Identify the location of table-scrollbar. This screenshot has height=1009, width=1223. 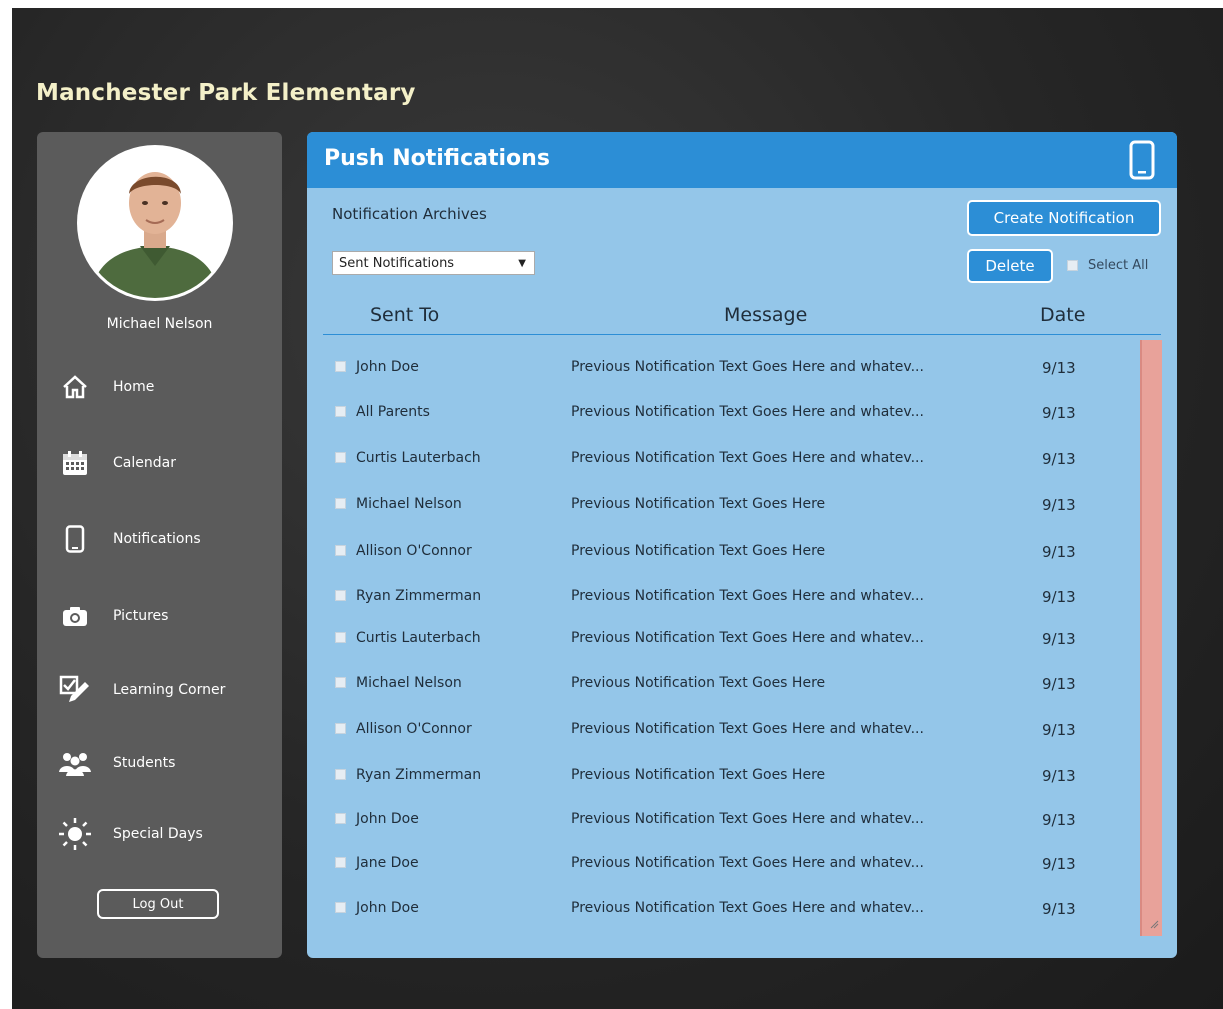
(1151, 638).